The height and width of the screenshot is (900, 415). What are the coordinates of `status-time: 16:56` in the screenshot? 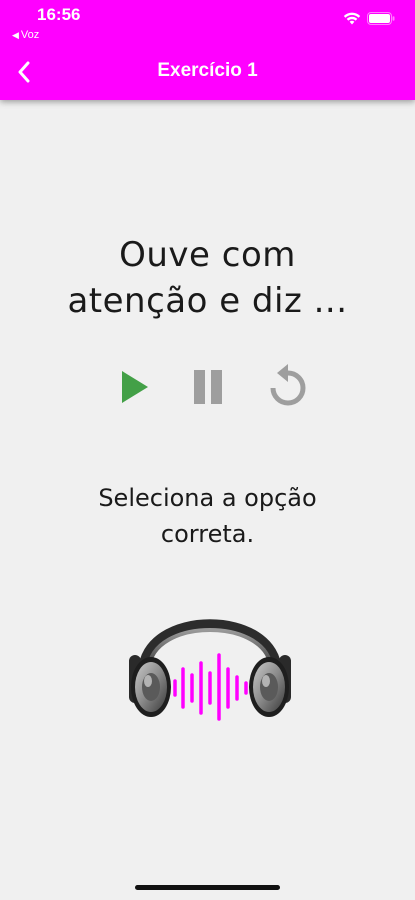 It's located at (59, 14).